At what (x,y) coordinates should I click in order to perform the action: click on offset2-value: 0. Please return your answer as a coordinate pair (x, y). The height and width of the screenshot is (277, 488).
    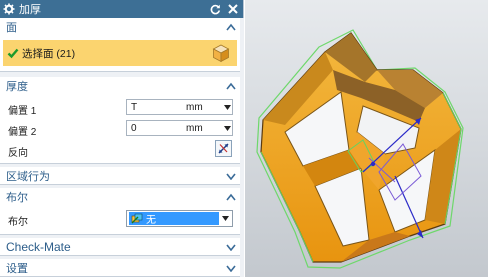
    Looking at the image, I should click on (156, 128).